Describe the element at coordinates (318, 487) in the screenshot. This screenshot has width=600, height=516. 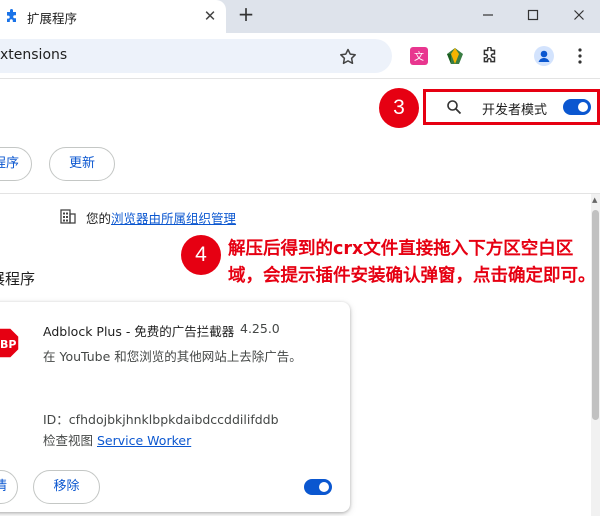
I see `extension-enable-toggle` at that location.